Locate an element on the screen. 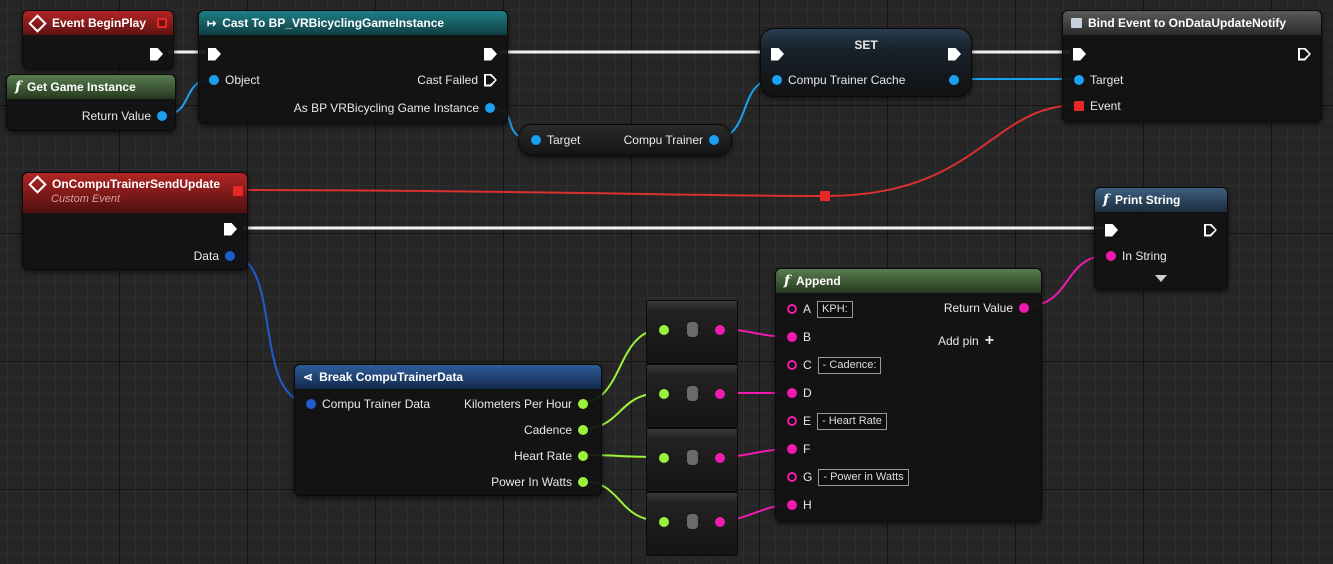  node-header: f Get Game Instance is located at coordinates (91, 87).